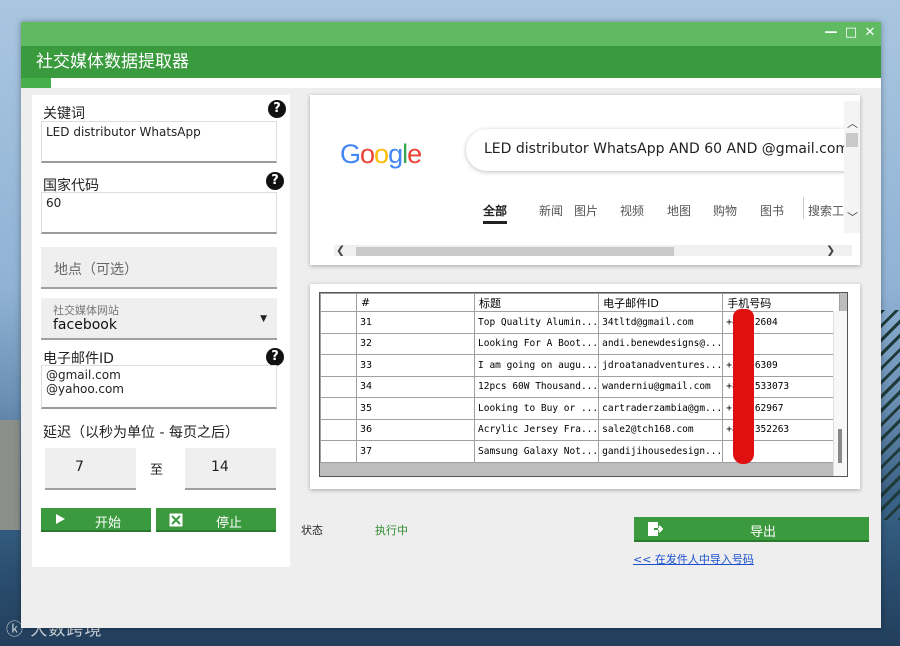 The width and height of the screenshot is (900, 646). Describe the element at coordinates (230, 469) in the screenshot. I see `delay-to-input: 14` at that location.